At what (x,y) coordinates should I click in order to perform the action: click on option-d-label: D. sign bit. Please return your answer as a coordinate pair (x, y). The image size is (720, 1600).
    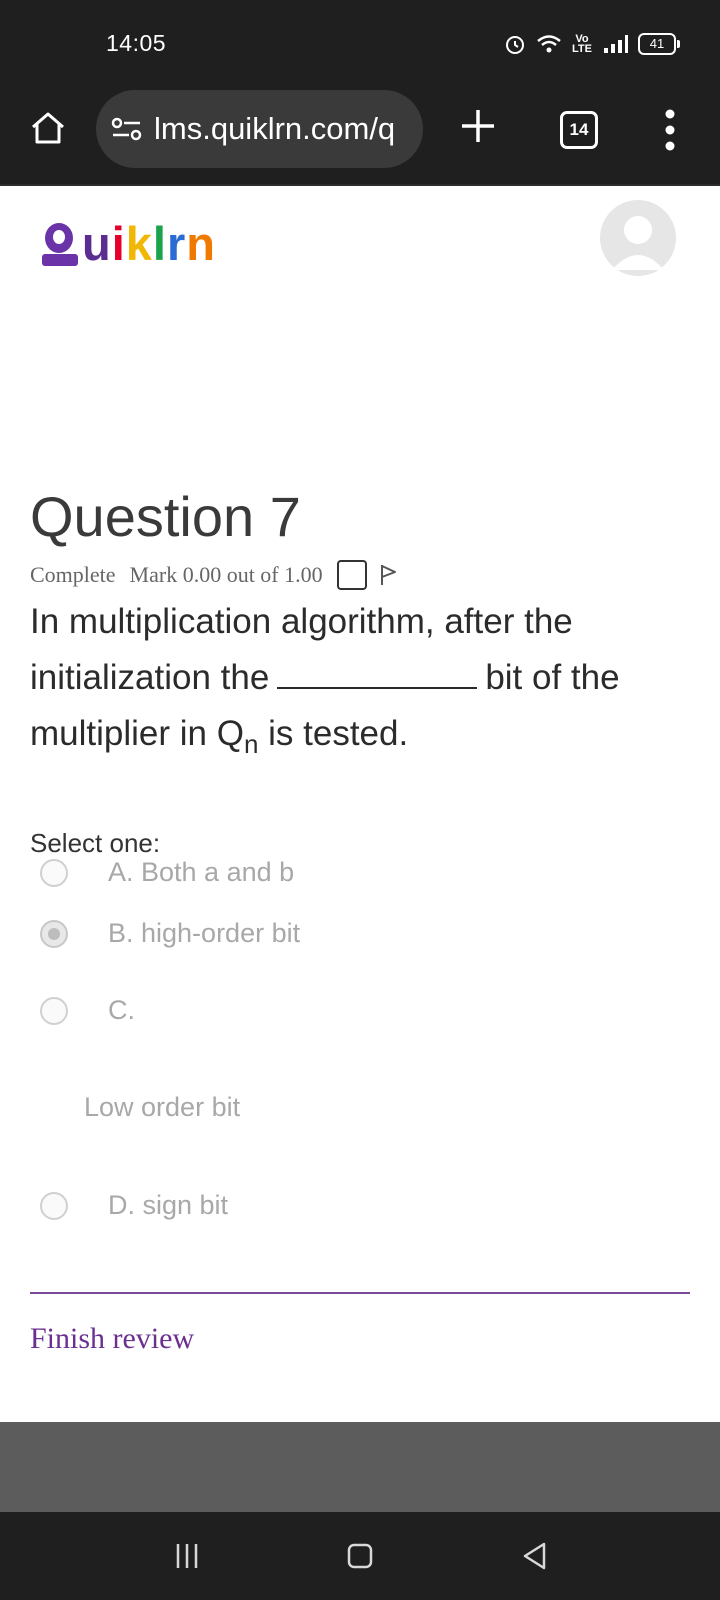
    Looking at the image, I should click on (168, 1205).